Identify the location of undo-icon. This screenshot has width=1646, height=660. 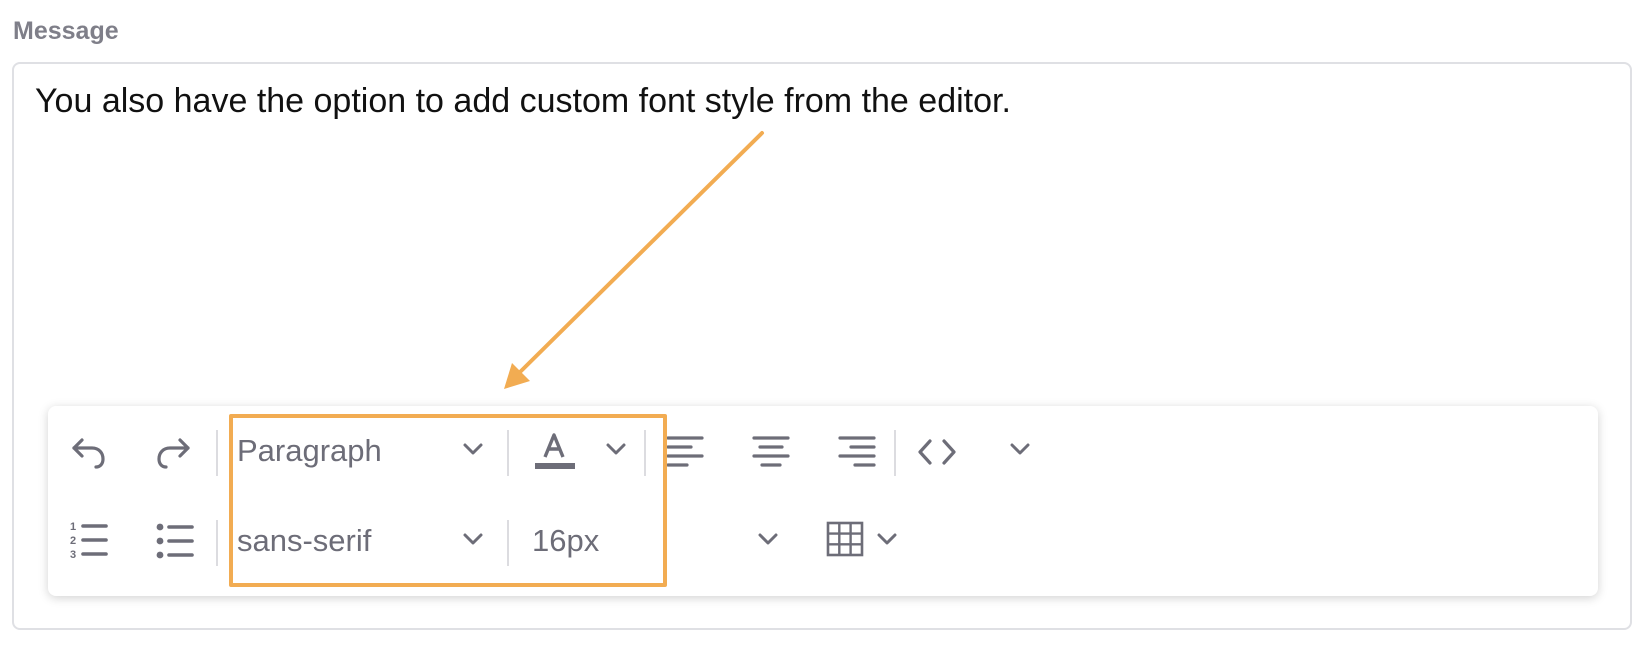
(88, 453).